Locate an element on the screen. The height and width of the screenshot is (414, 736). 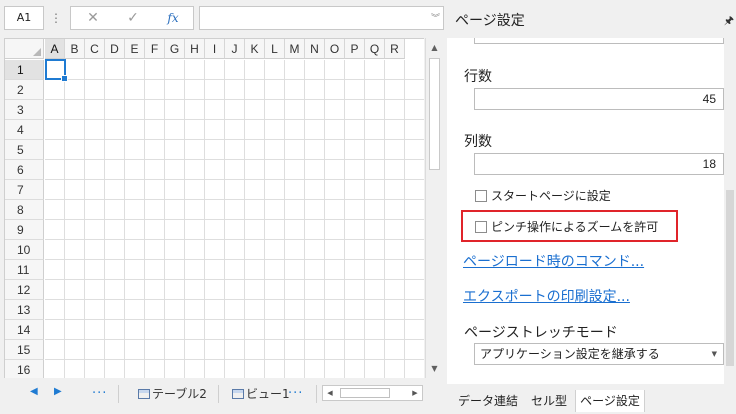
formula-buttons: ✕ ✓ fx is located at coordinates (132, 18).